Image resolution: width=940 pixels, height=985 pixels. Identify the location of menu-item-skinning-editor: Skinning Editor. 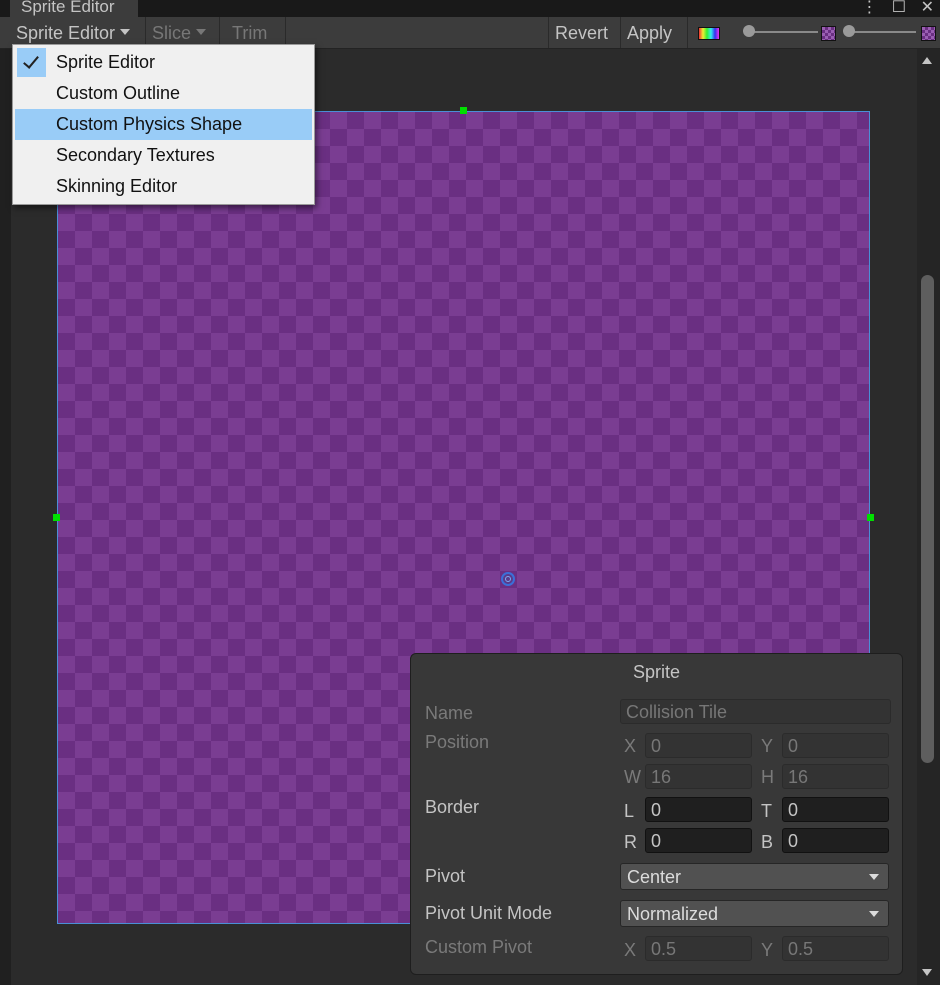
(163, 186).